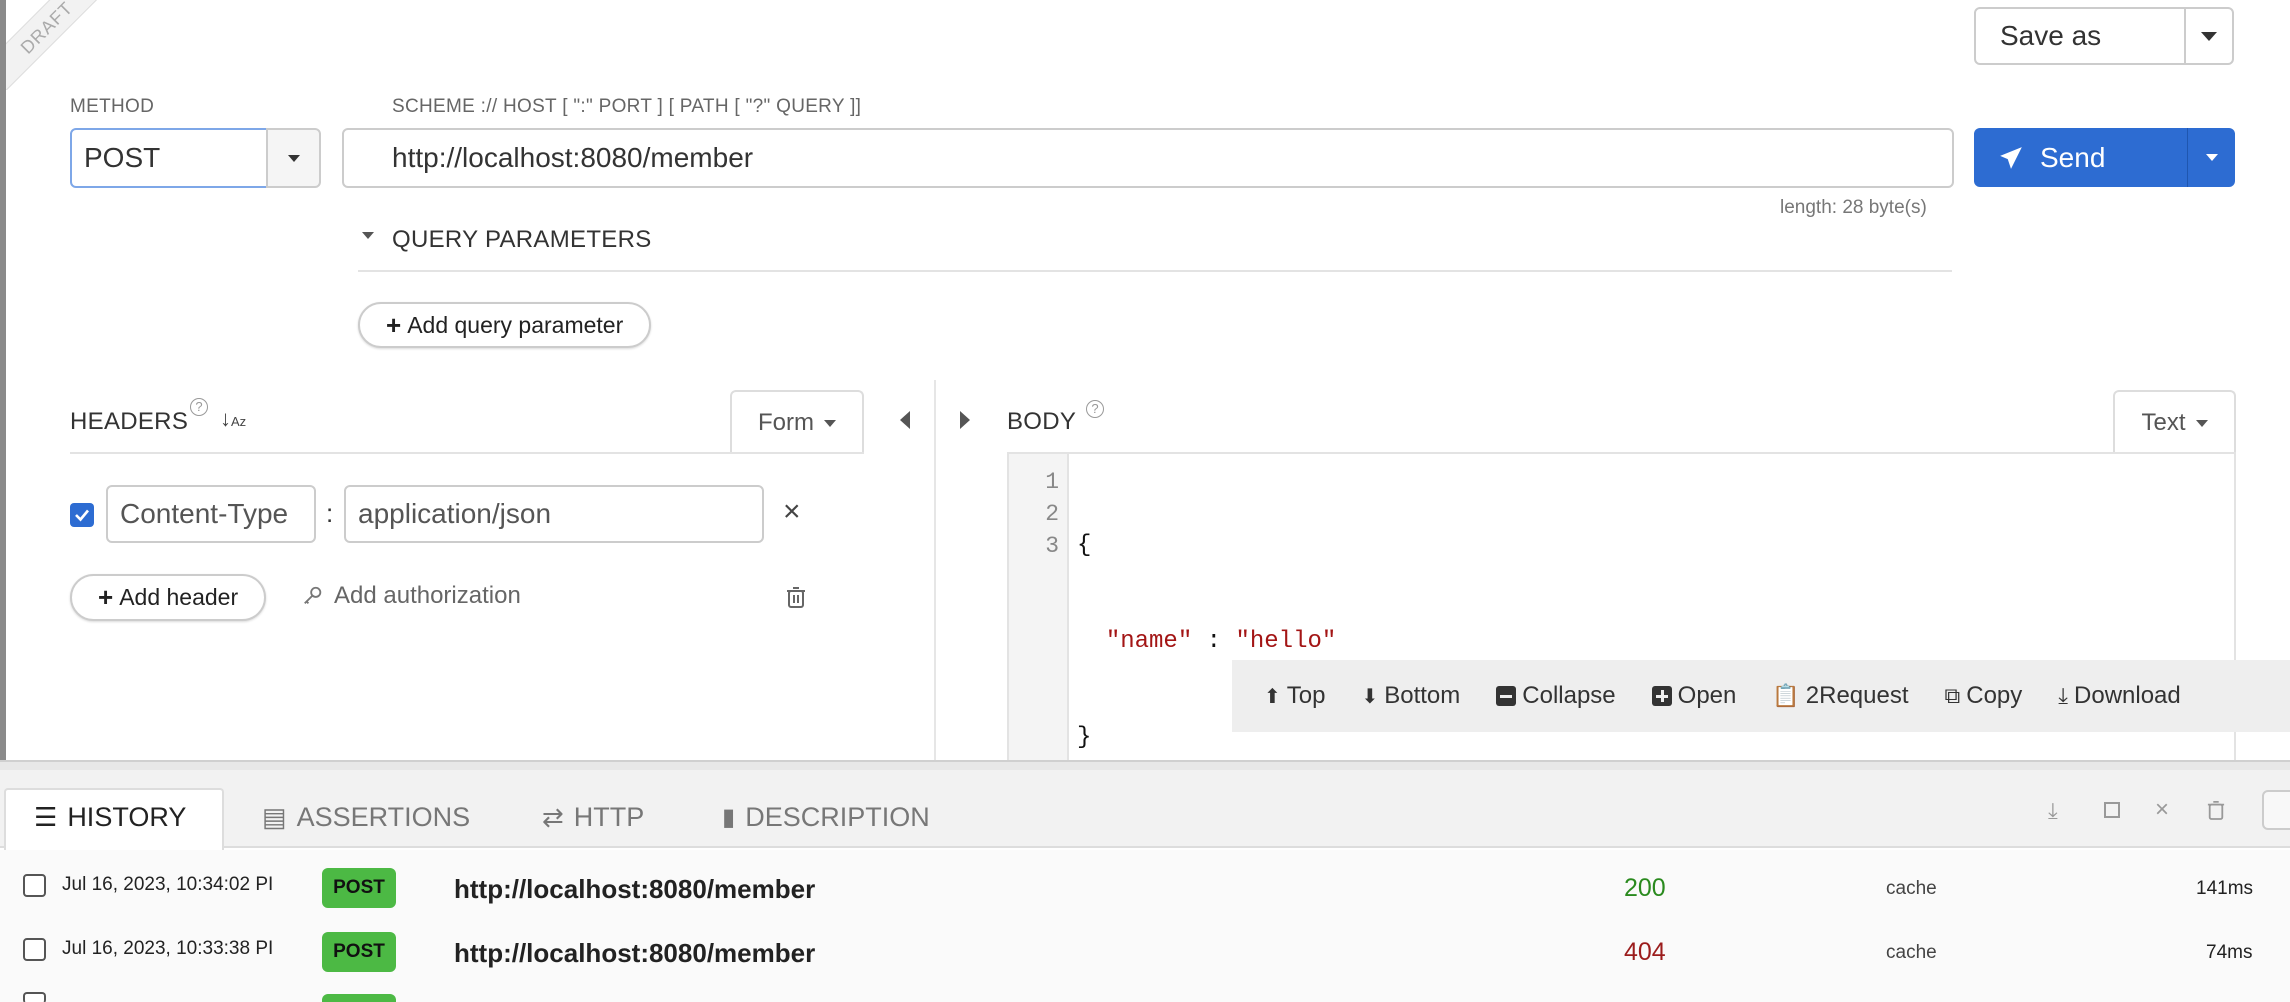 This screenshot has height=1002, width=2290. What do you see at coordinates (2229, 952) in the screenshot?
I see `history-time: 74ms` at bounding box center [2229, 952].